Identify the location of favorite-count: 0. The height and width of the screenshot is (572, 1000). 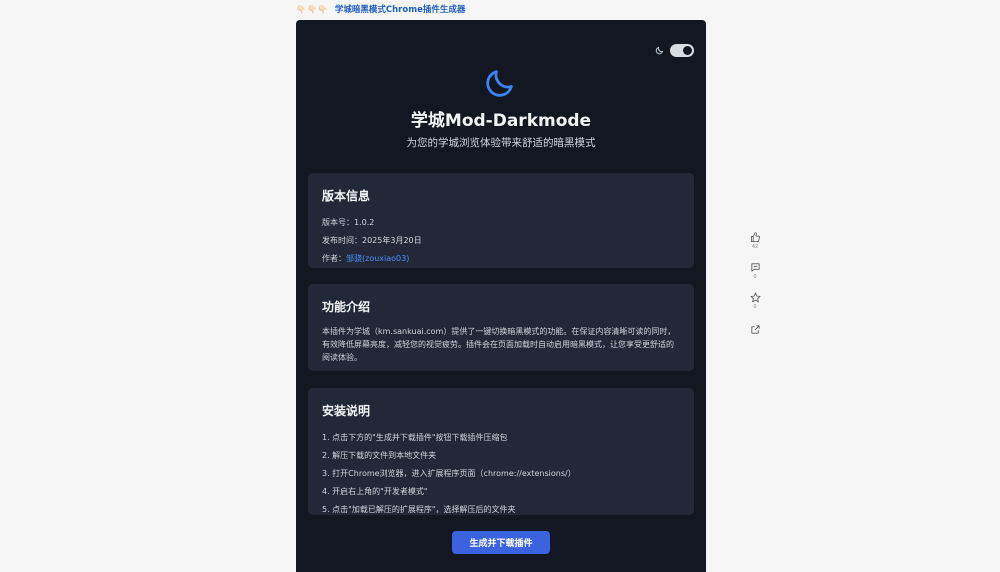
(755, 307).